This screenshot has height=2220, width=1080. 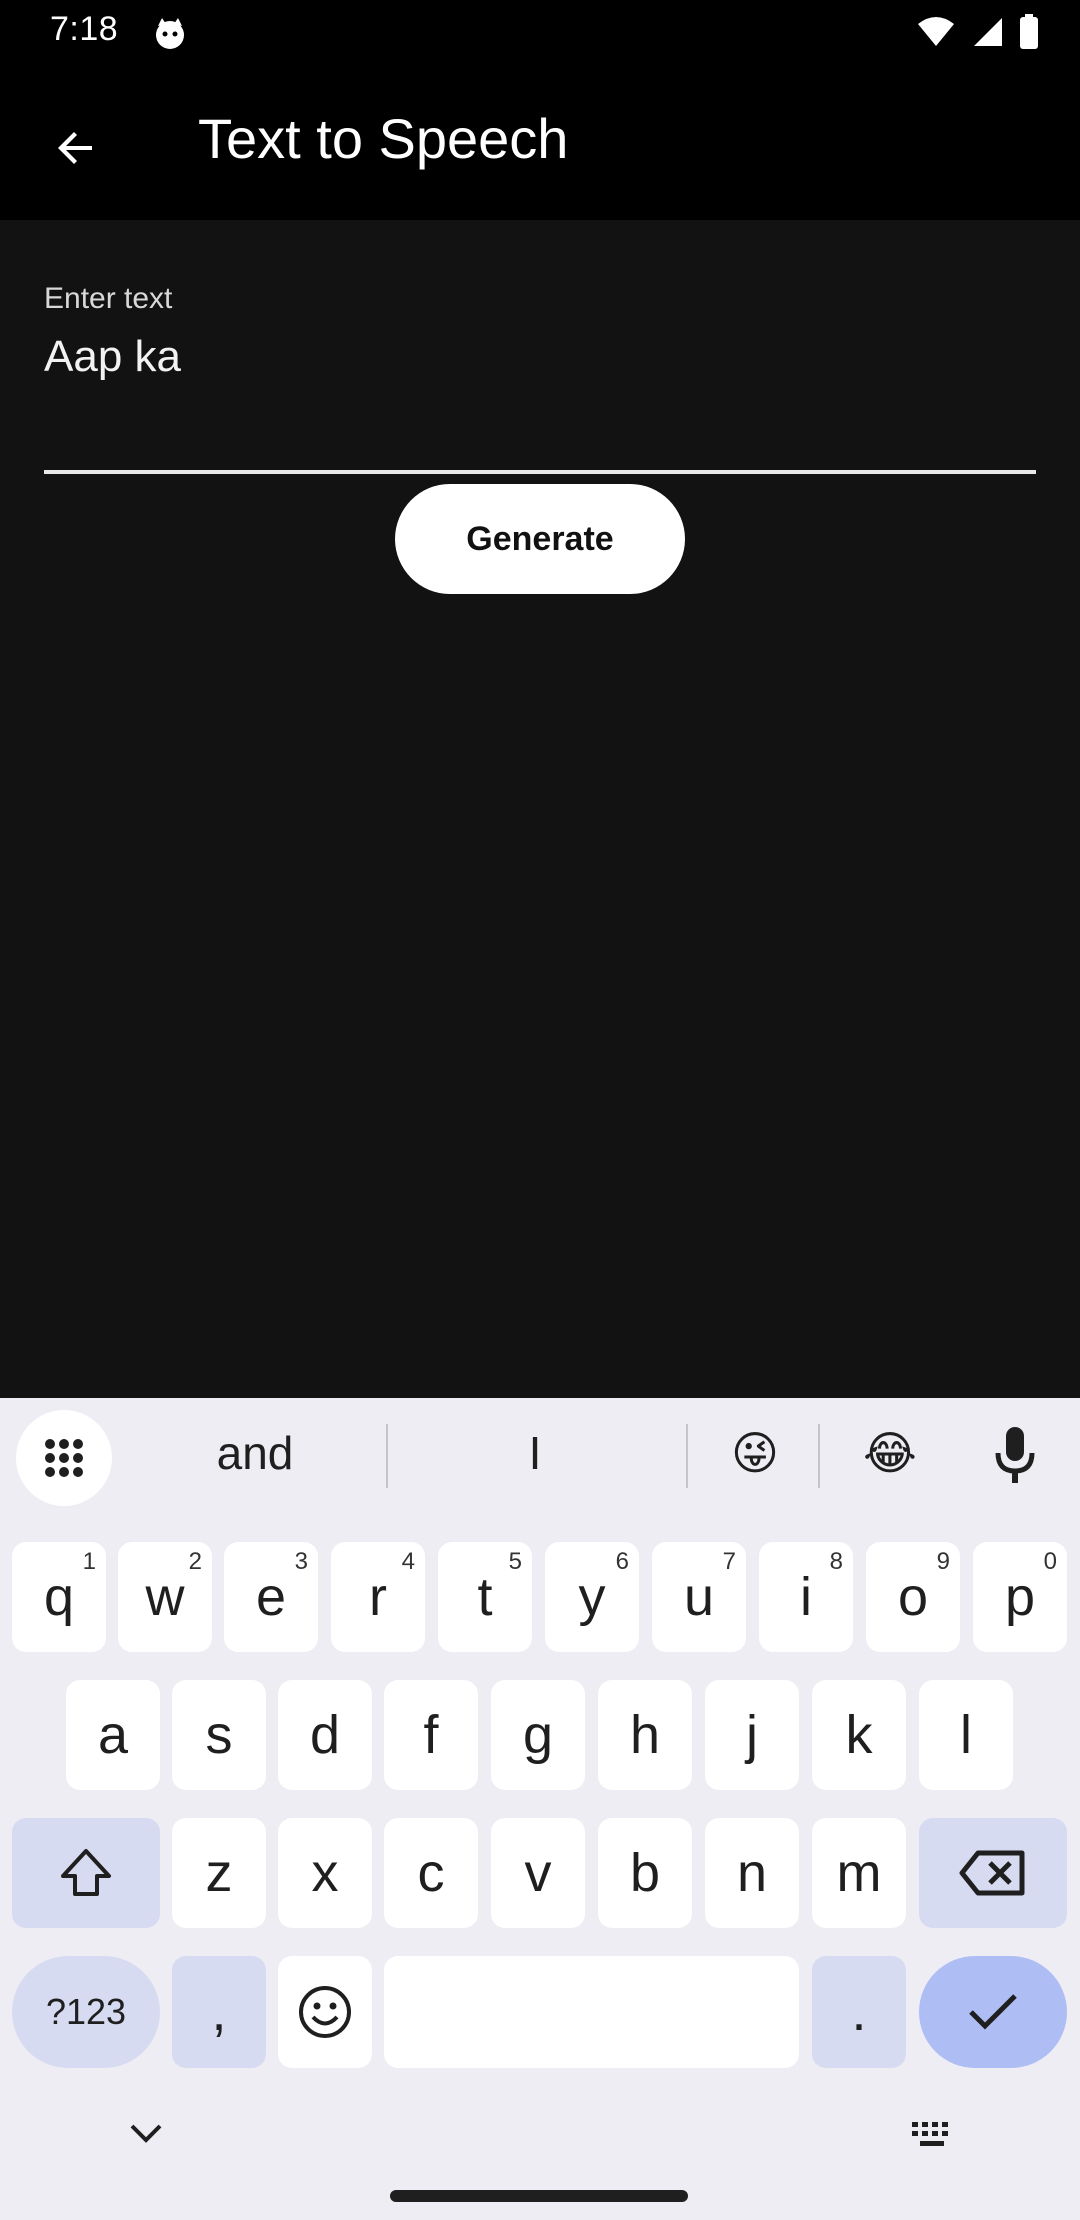 I want to click on hide-keyboard-chevron-icon, so click(x=146, y=2134).